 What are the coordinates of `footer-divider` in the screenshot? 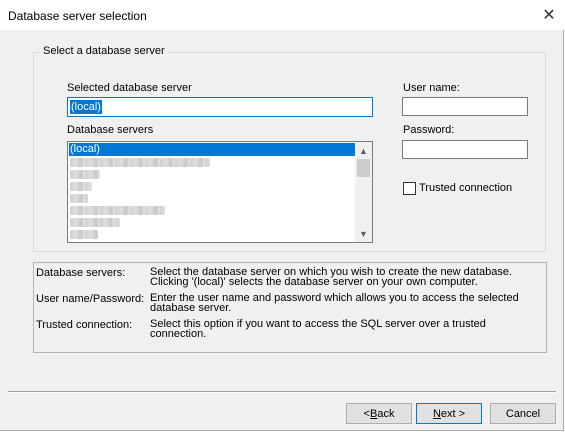 It's located at (282, 392).